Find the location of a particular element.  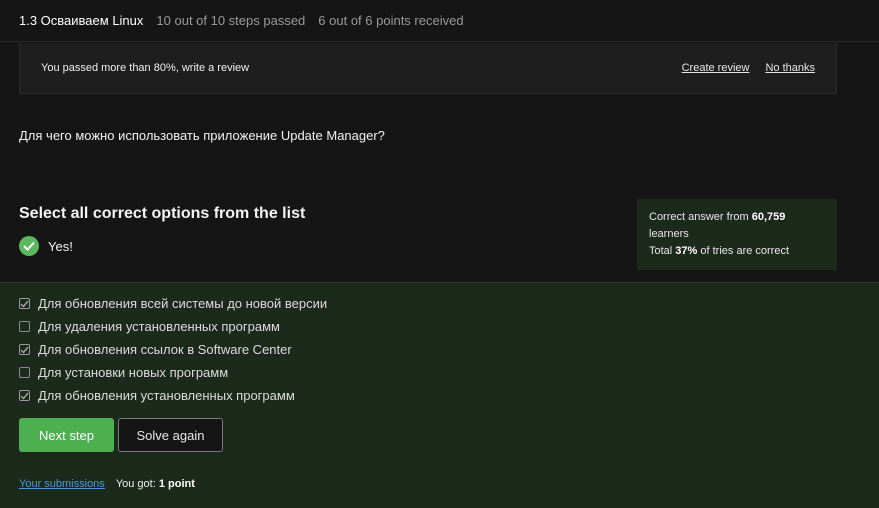

no-thanks-link: No thanks is located at coordinates (790, 68).